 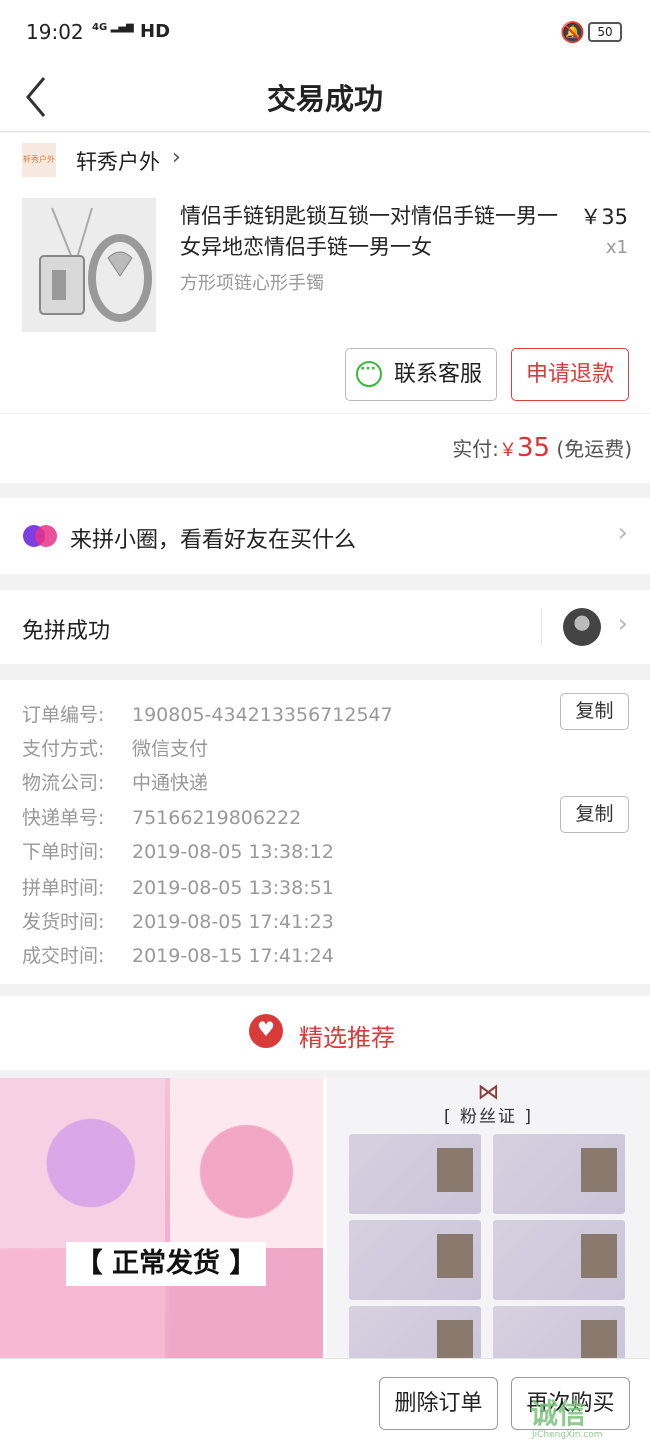 What do you see at coordinates (217, 818) in the screenshot?
I see `tracking-number: 75166219806222` at bounding box center [217, 818].